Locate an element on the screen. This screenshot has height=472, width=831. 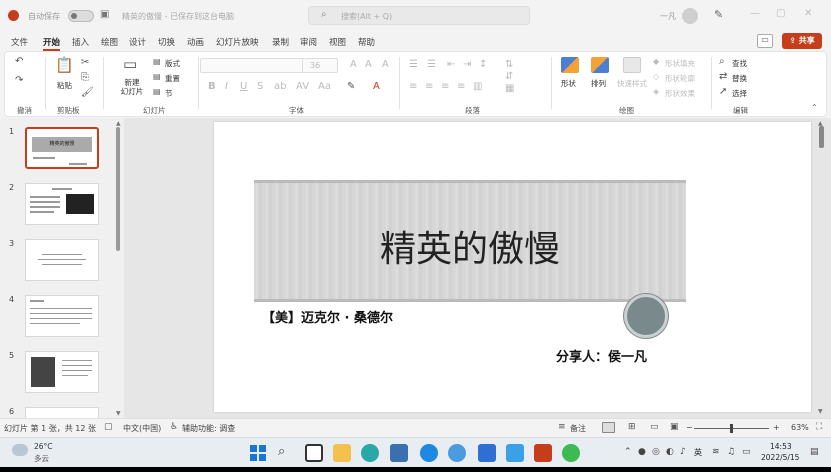
tray-app-icon: ◎ is located at coordinates (656, 452).